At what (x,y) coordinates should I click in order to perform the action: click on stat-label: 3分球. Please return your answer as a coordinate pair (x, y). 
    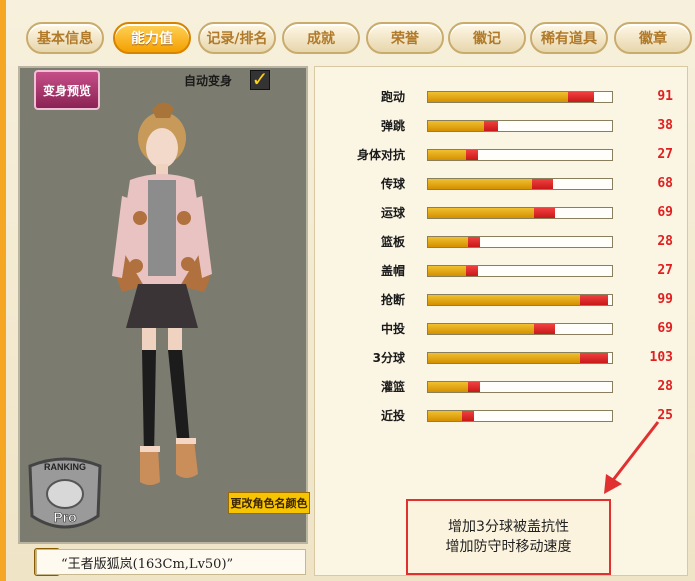
    Looking at the image, I should click on (388, 358).